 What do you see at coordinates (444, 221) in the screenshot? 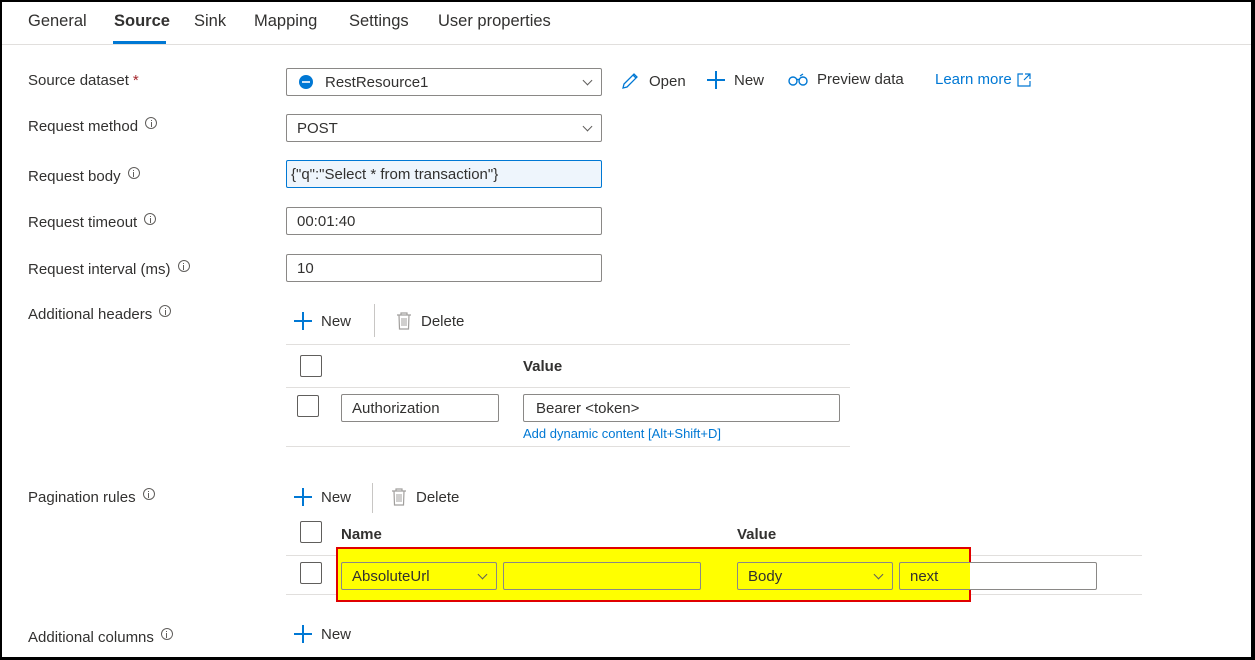
I see `request-timeout-input: 00:01:40` at bounding box center [444, 221].